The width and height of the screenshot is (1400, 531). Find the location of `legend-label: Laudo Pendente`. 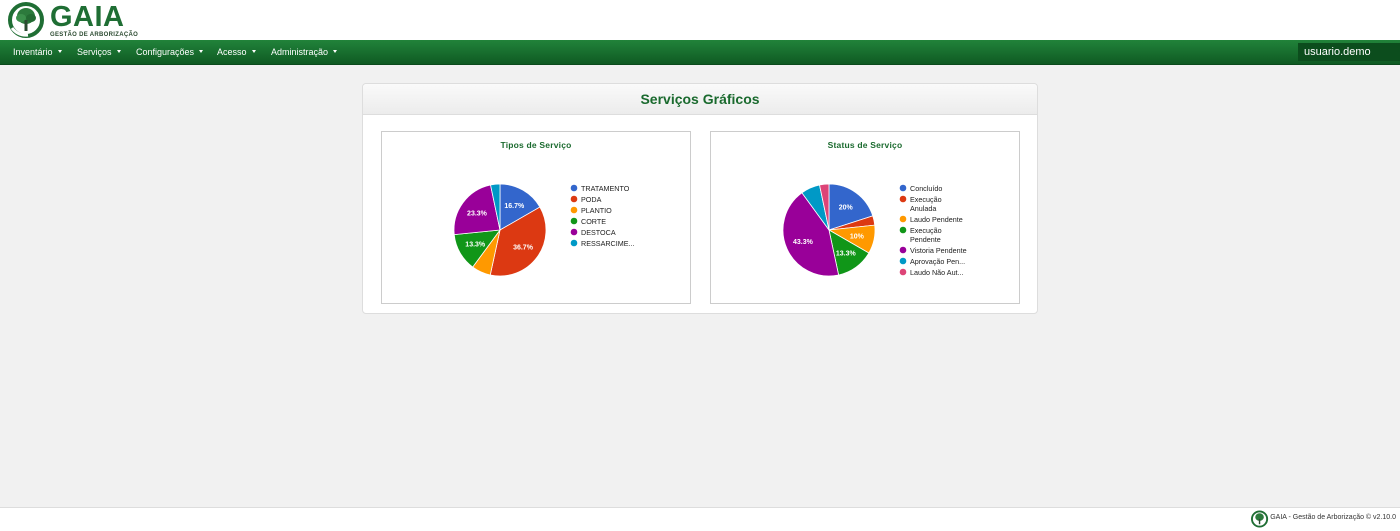

legend-label: Laudo Pendente is located at coordinates (936, 219).